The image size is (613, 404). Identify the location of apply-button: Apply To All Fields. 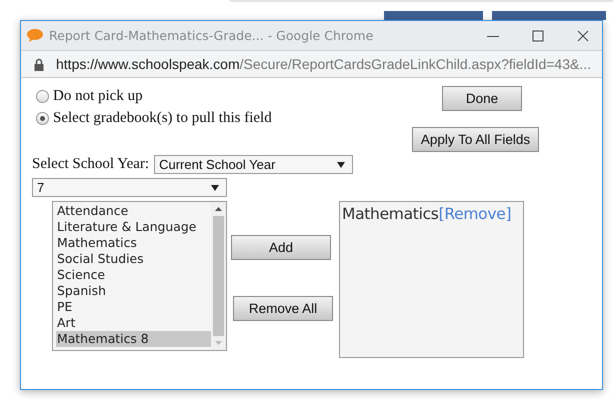
(475, 139).